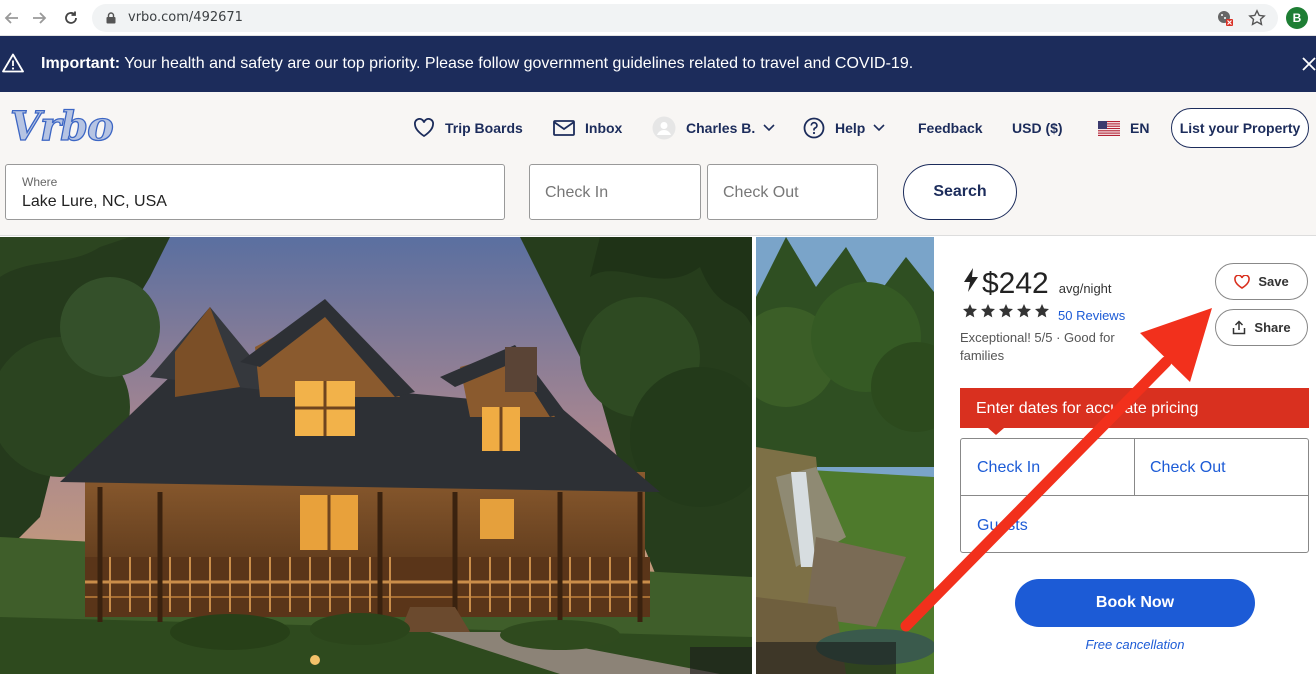 This screenshot has height=674, width=1316. Describe the element at coordinates (94, 201) in the screenshot. I see `where-value: Lake Lure, NC, USA` at that location.